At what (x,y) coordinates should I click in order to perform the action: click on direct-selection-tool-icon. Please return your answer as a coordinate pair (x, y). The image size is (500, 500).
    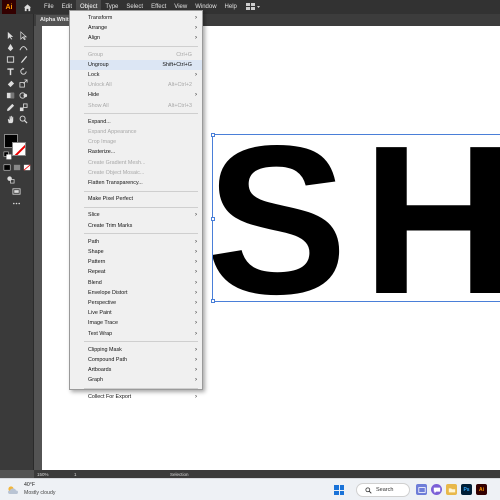
    Looking at the image, I should click on (23, 35).